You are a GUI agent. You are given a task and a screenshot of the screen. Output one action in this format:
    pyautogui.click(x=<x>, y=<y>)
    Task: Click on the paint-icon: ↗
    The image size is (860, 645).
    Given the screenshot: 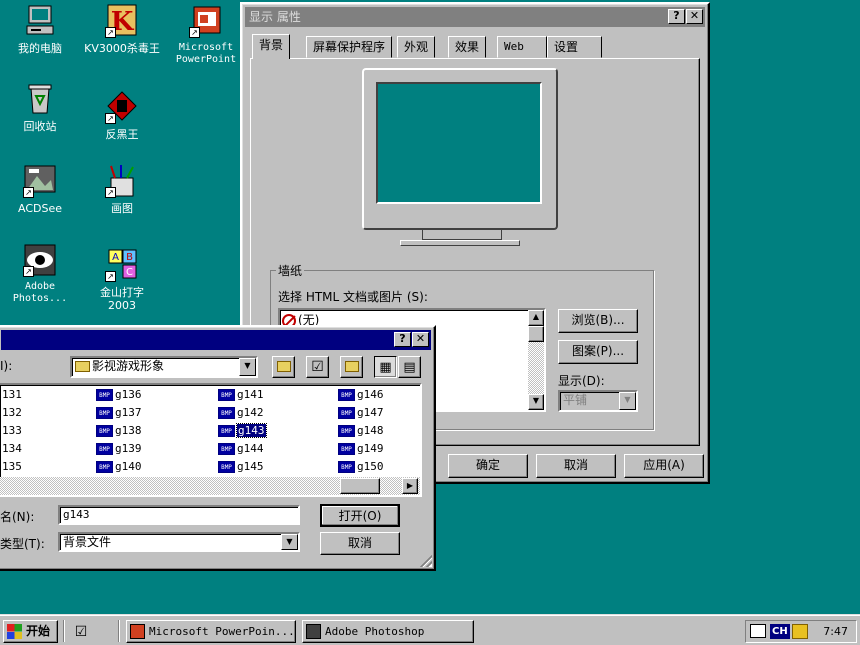 What is the action you would take?
    pyautogui.click(x=122, y=181)
    